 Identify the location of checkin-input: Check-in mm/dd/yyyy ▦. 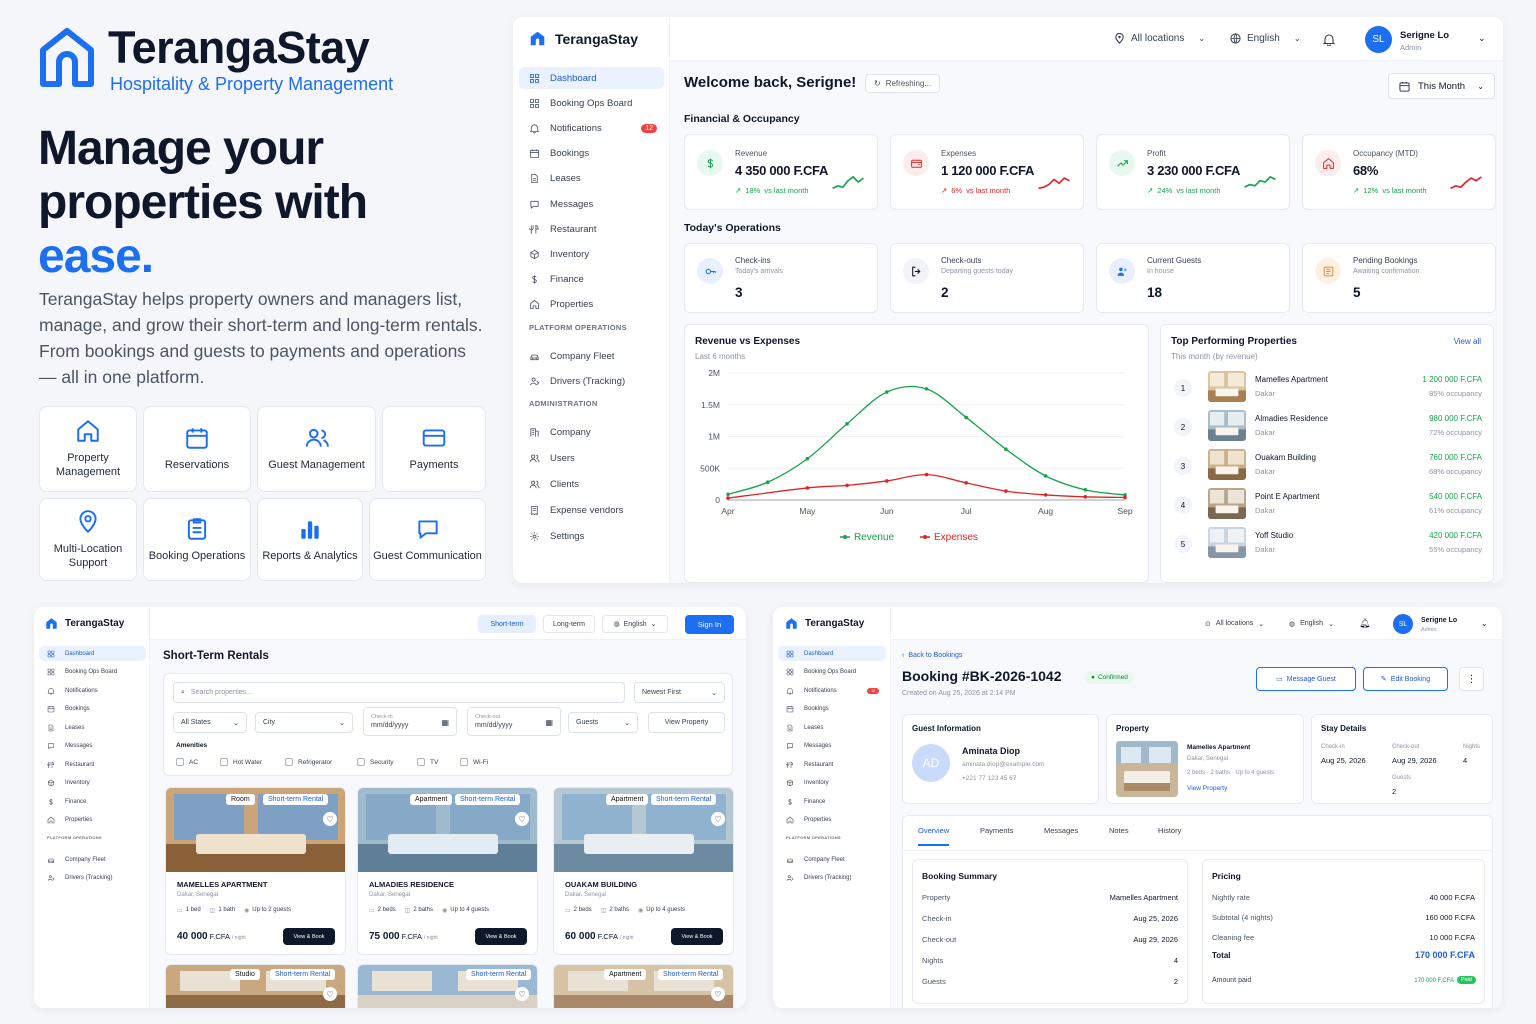
(410, 721).